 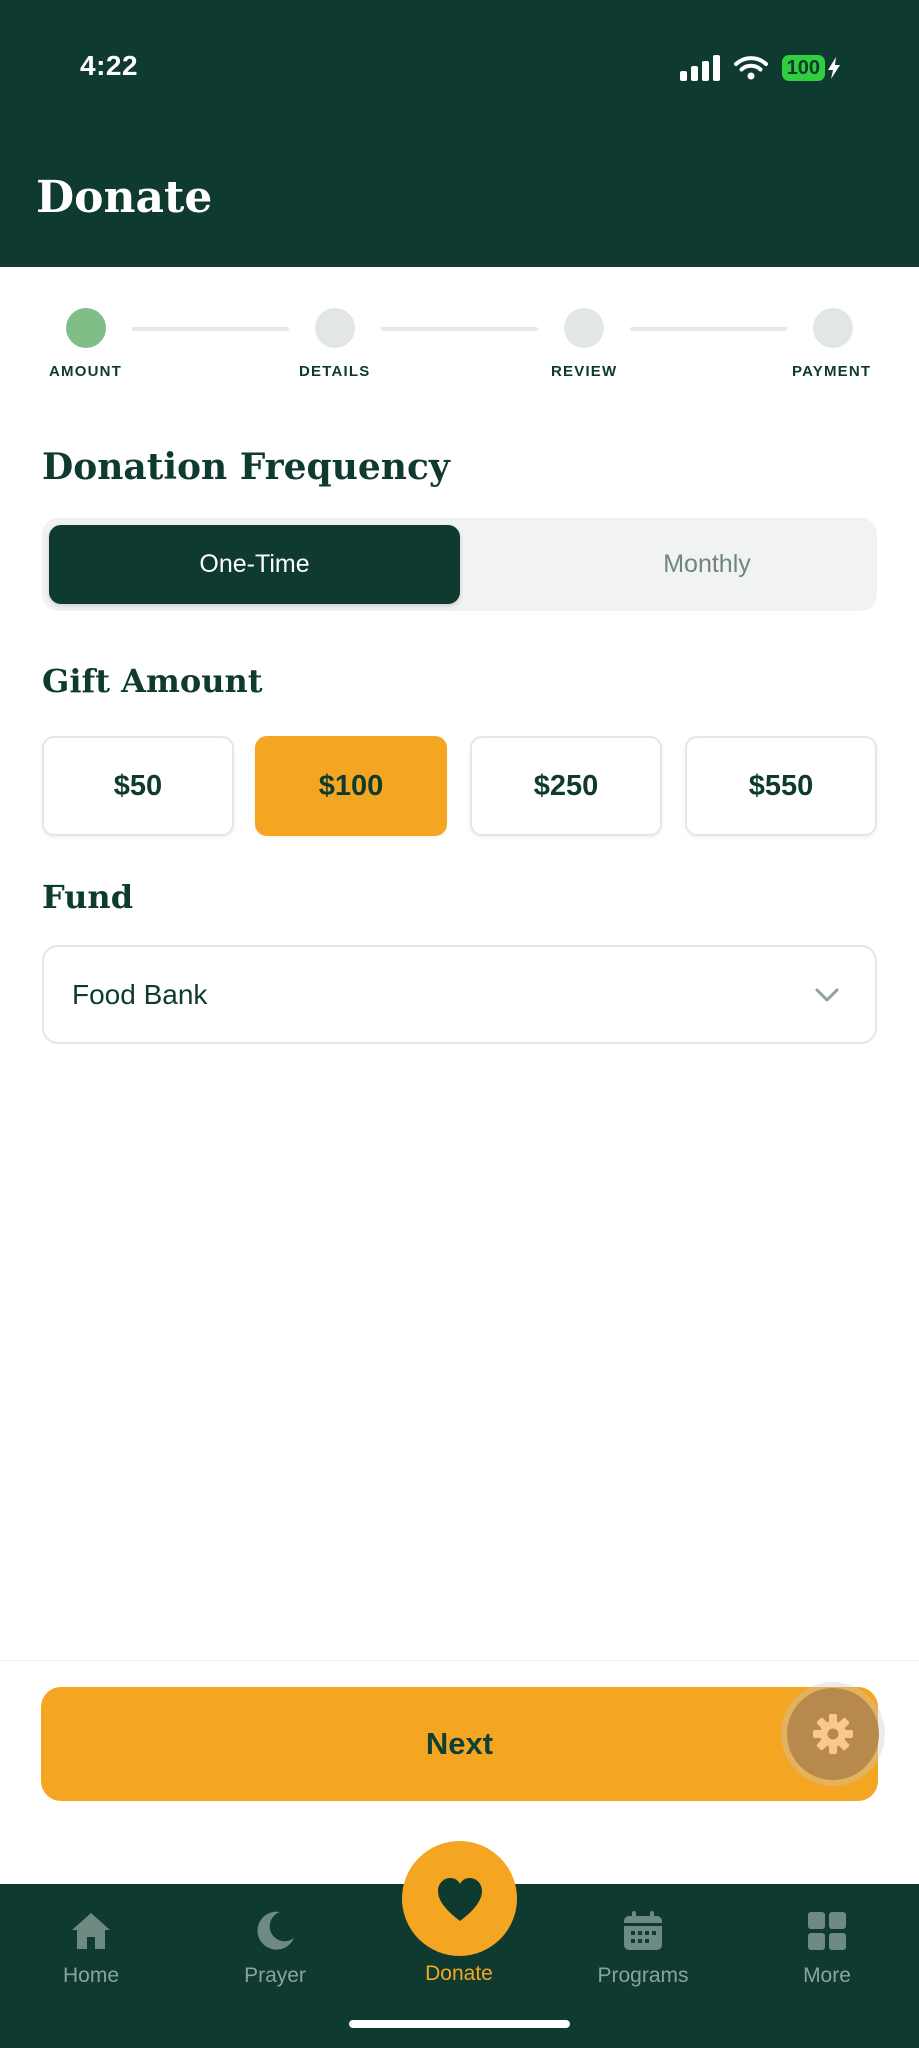 I want to click on heart-icon, so click(x=459, y=1899).